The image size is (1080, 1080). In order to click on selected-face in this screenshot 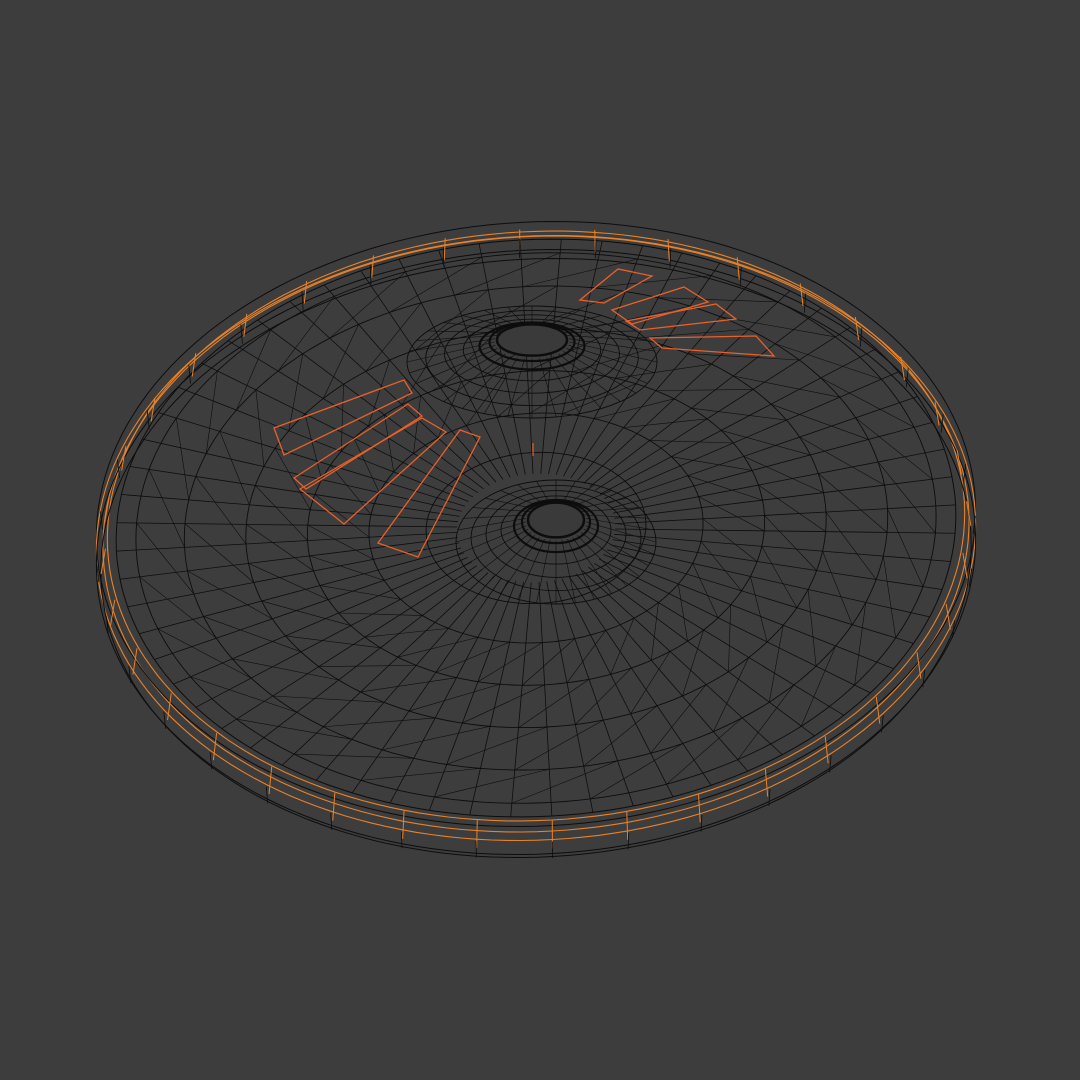, I will do `click(343, 417)`.